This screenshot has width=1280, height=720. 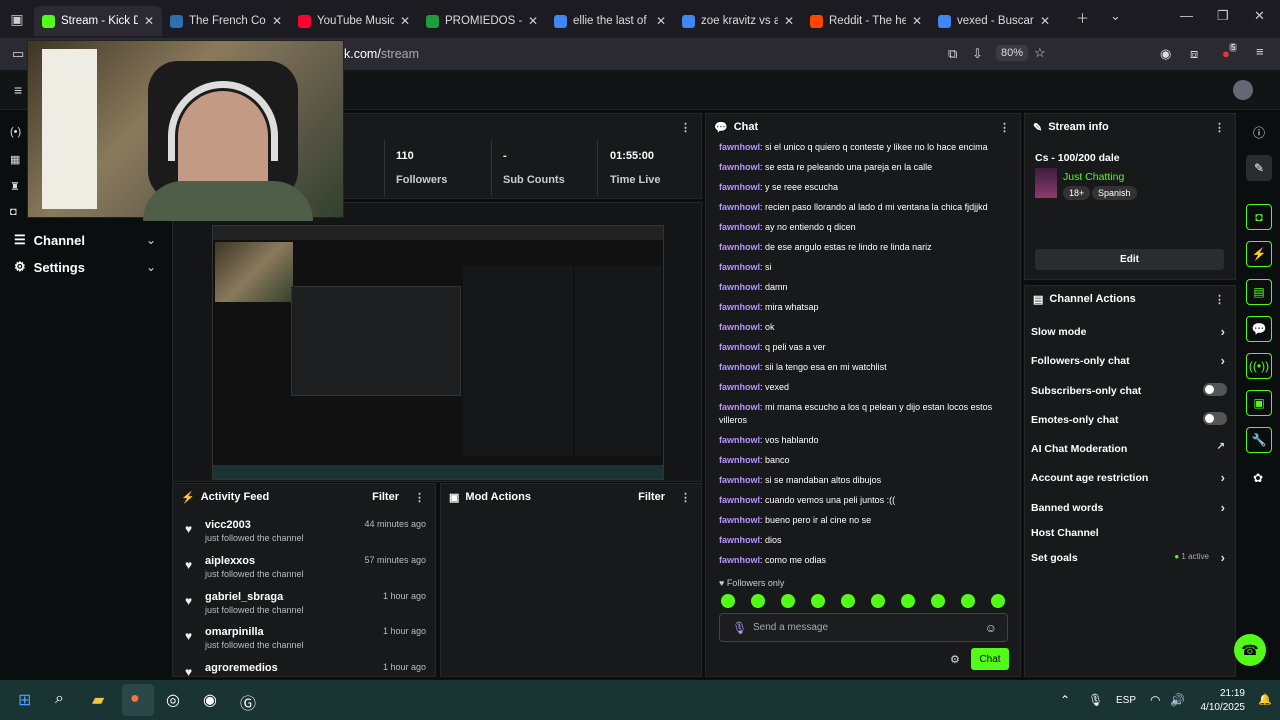 What do you see at coordinates (651, 497) in the screenshot?
I see `mod-filter-button: Filter` at bounding box center [651, 497].